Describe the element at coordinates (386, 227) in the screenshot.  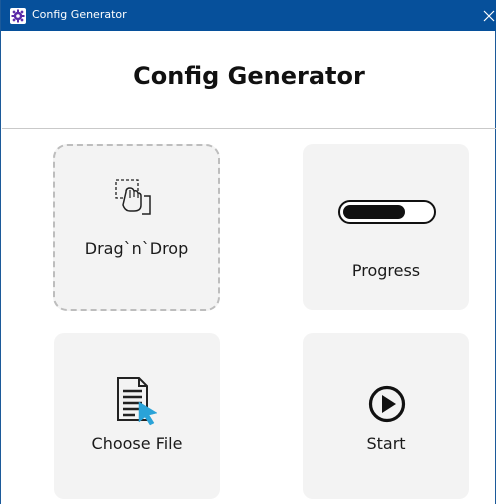
I see `progress-tile: Progress` at that location.